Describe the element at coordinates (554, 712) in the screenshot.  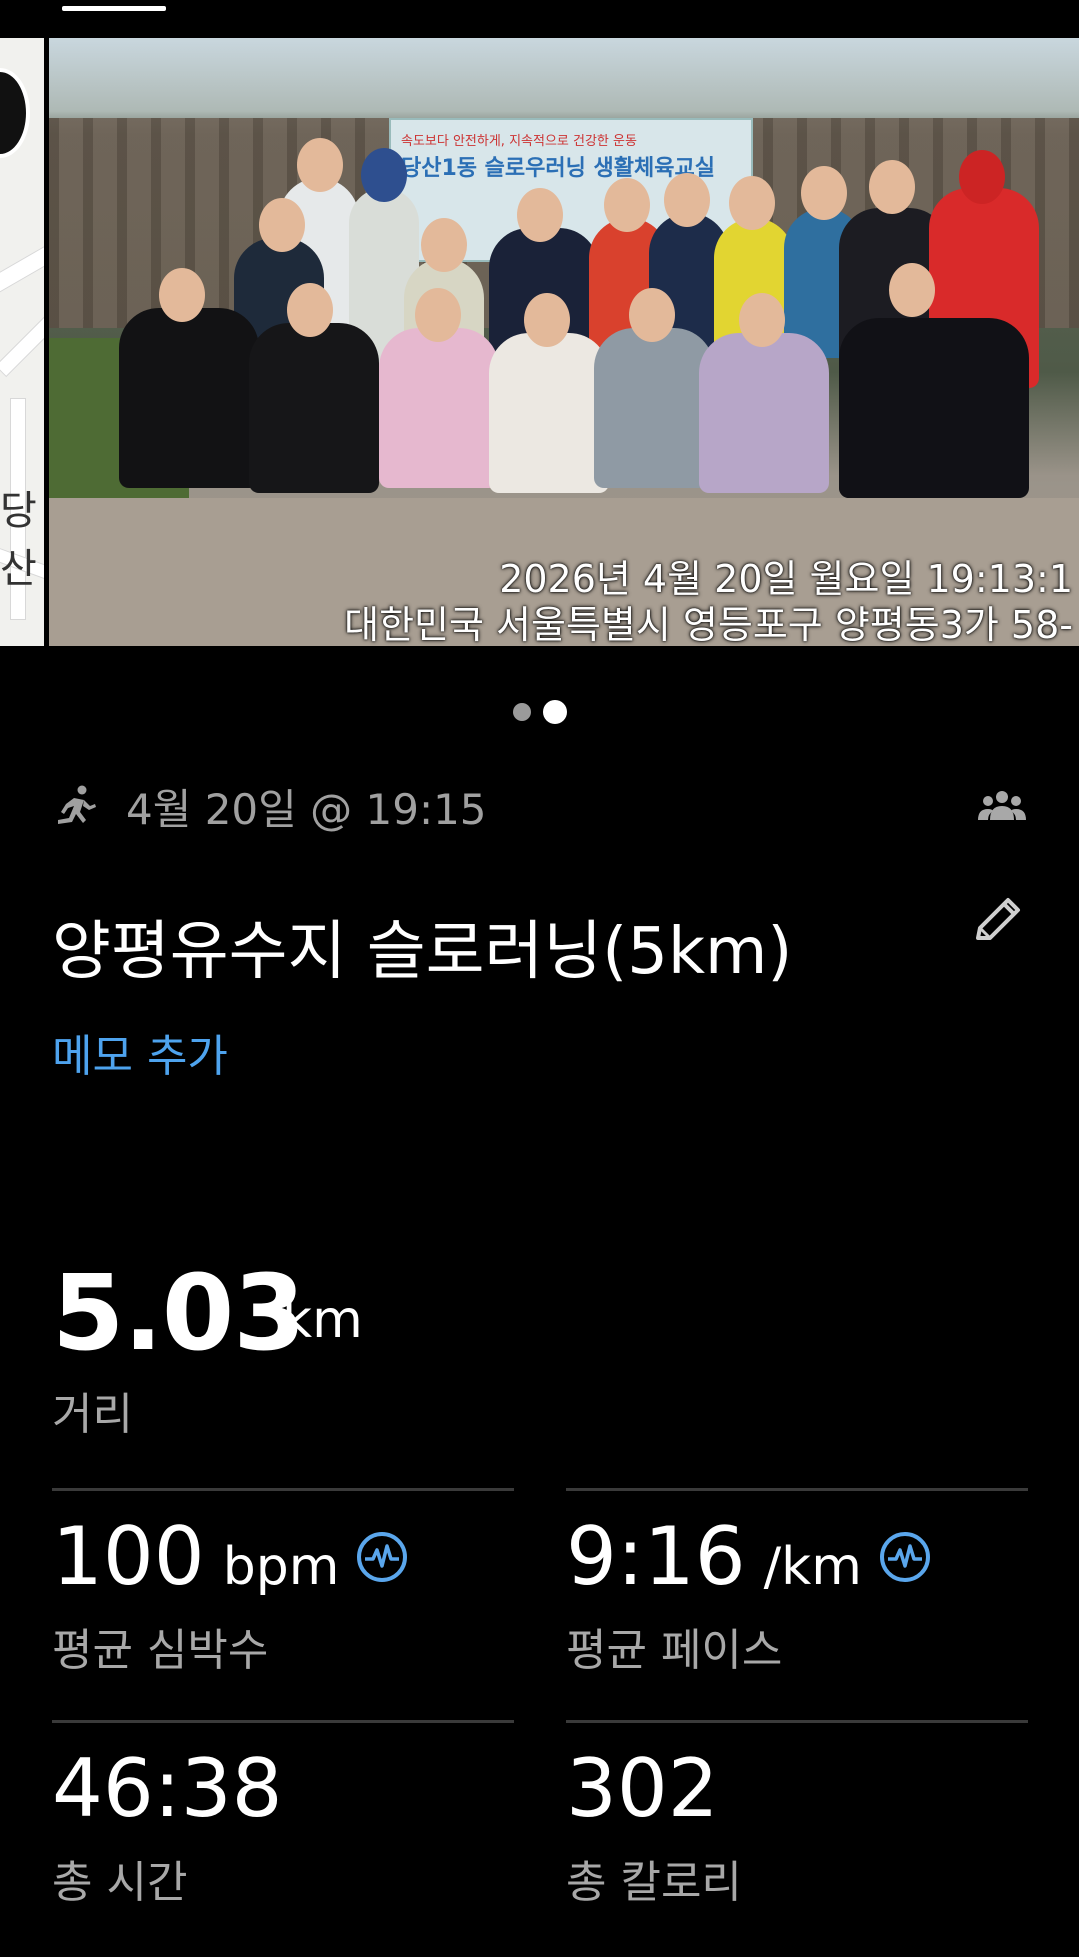
I see `page-dot-active` at that location.